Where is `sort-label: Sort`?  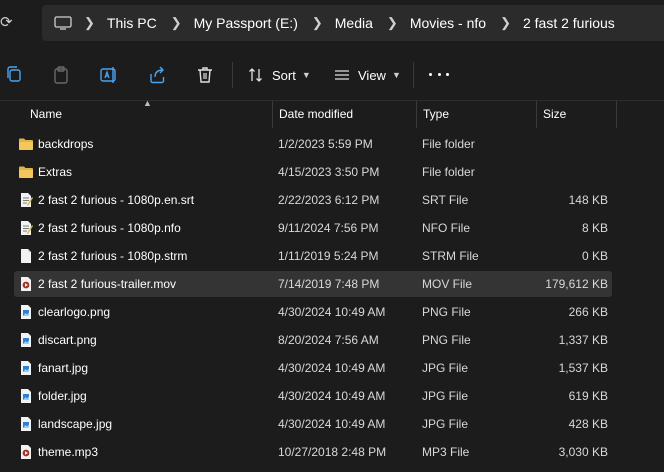
sort-label: Sort is located at coordinates (284, 75).